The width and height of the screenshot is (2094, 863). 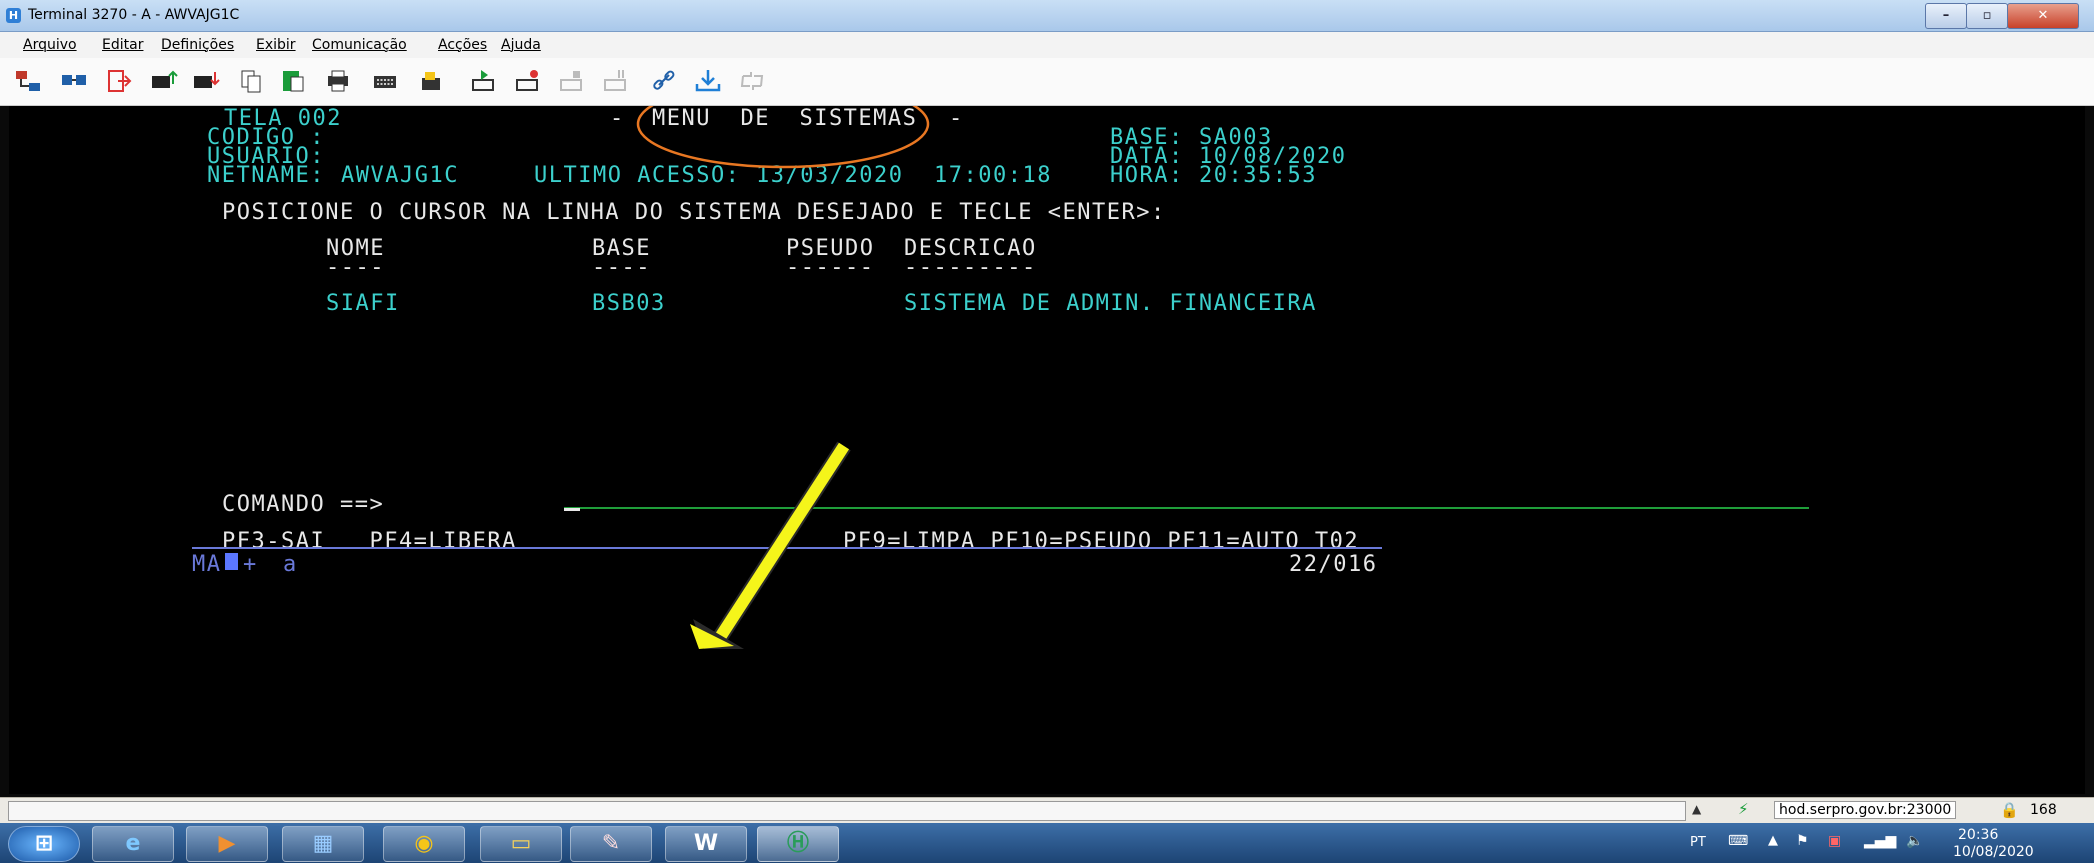 What do you see at coordinates (276, 45) in the screenshot?
I see `menu-exibir: Exibir` at bounding box center [276, 45].